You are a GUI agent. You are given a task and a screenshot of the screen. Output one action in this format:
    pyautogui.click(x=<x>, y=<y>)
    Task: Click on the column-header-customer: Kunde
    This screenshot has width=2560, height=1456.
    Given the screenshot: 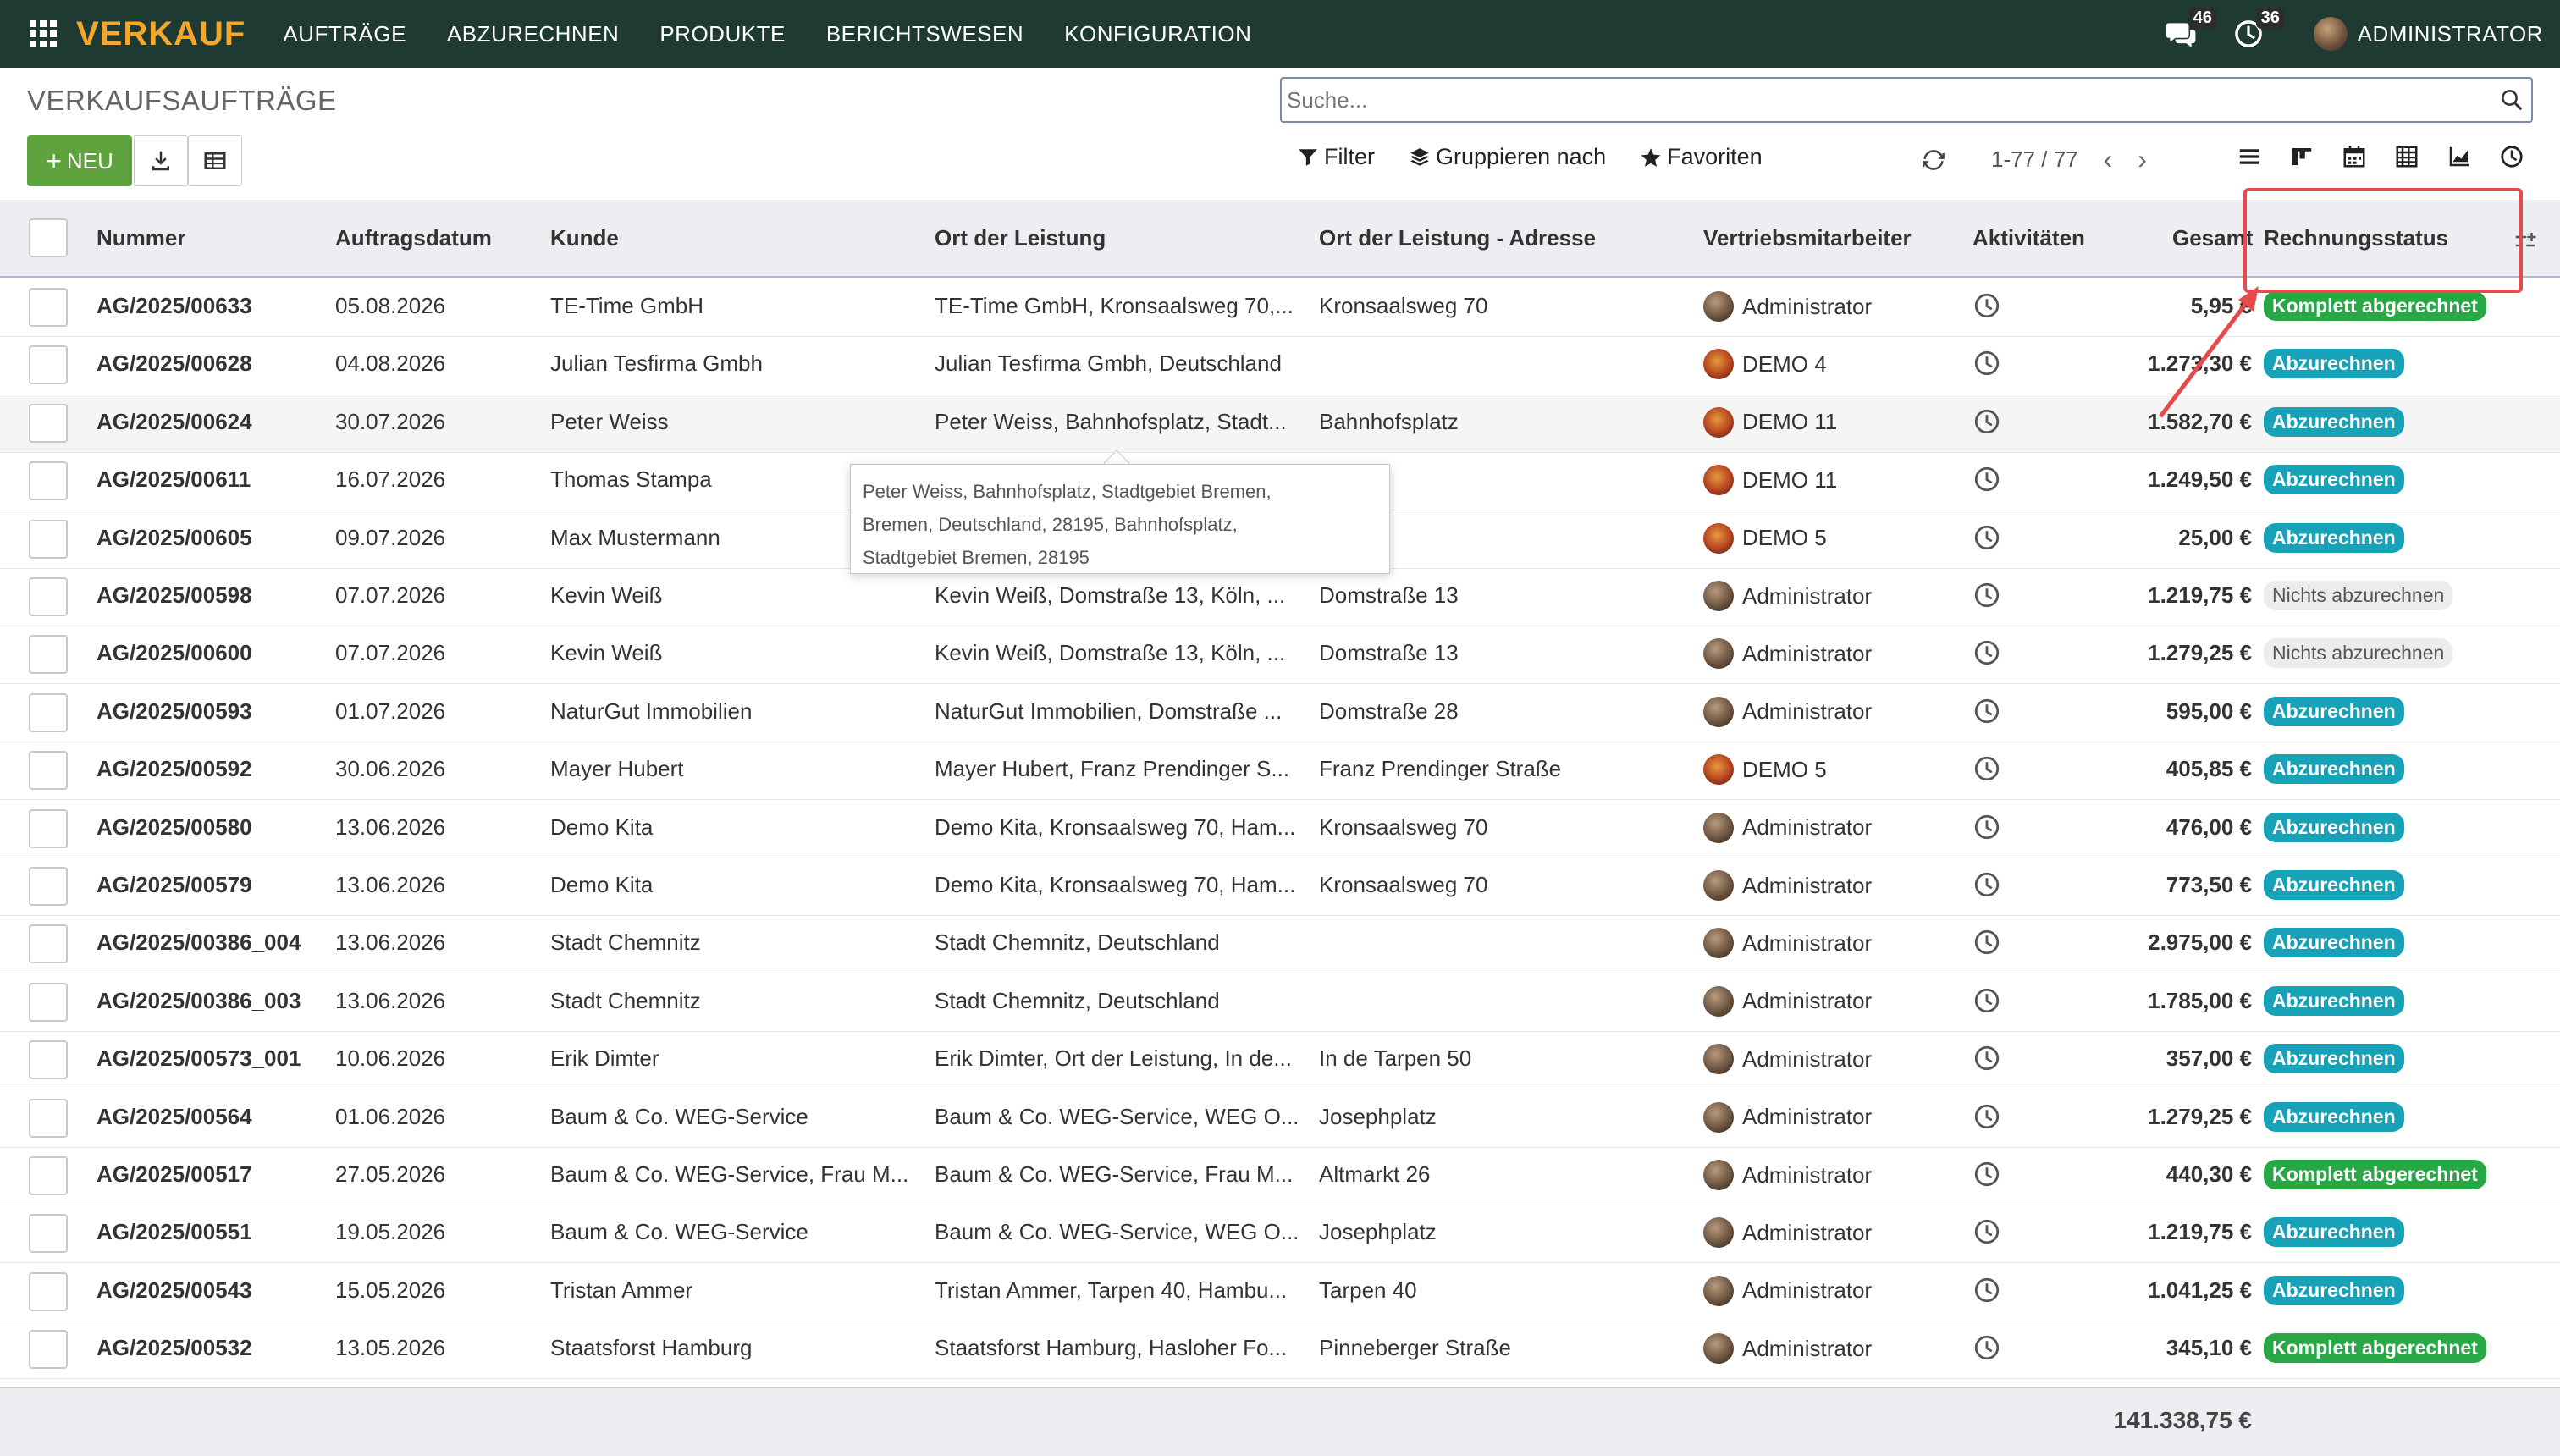 What is the action you would take?
    pyautogui.click(x=584, y=238)
    